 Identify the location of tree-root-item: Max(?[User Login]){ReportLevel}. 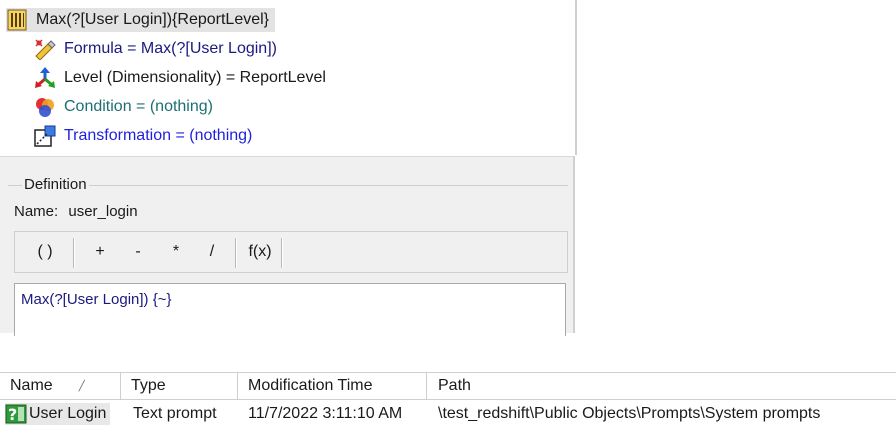
(141, 20).